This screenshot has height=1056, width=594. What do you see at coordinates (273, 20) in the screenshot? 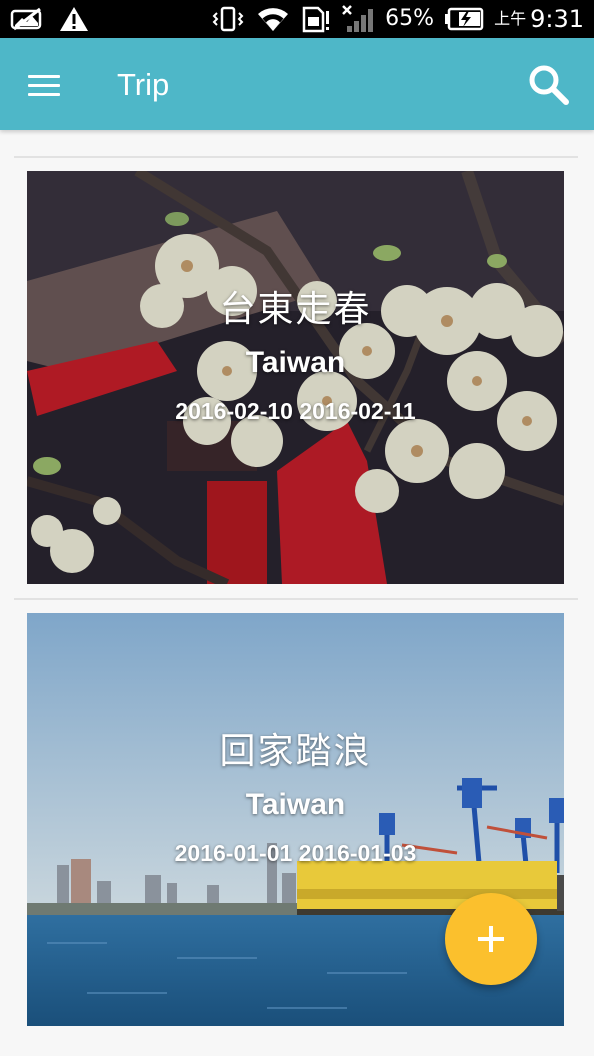
I see `wifi-icon` at bounding box center [273, 20].